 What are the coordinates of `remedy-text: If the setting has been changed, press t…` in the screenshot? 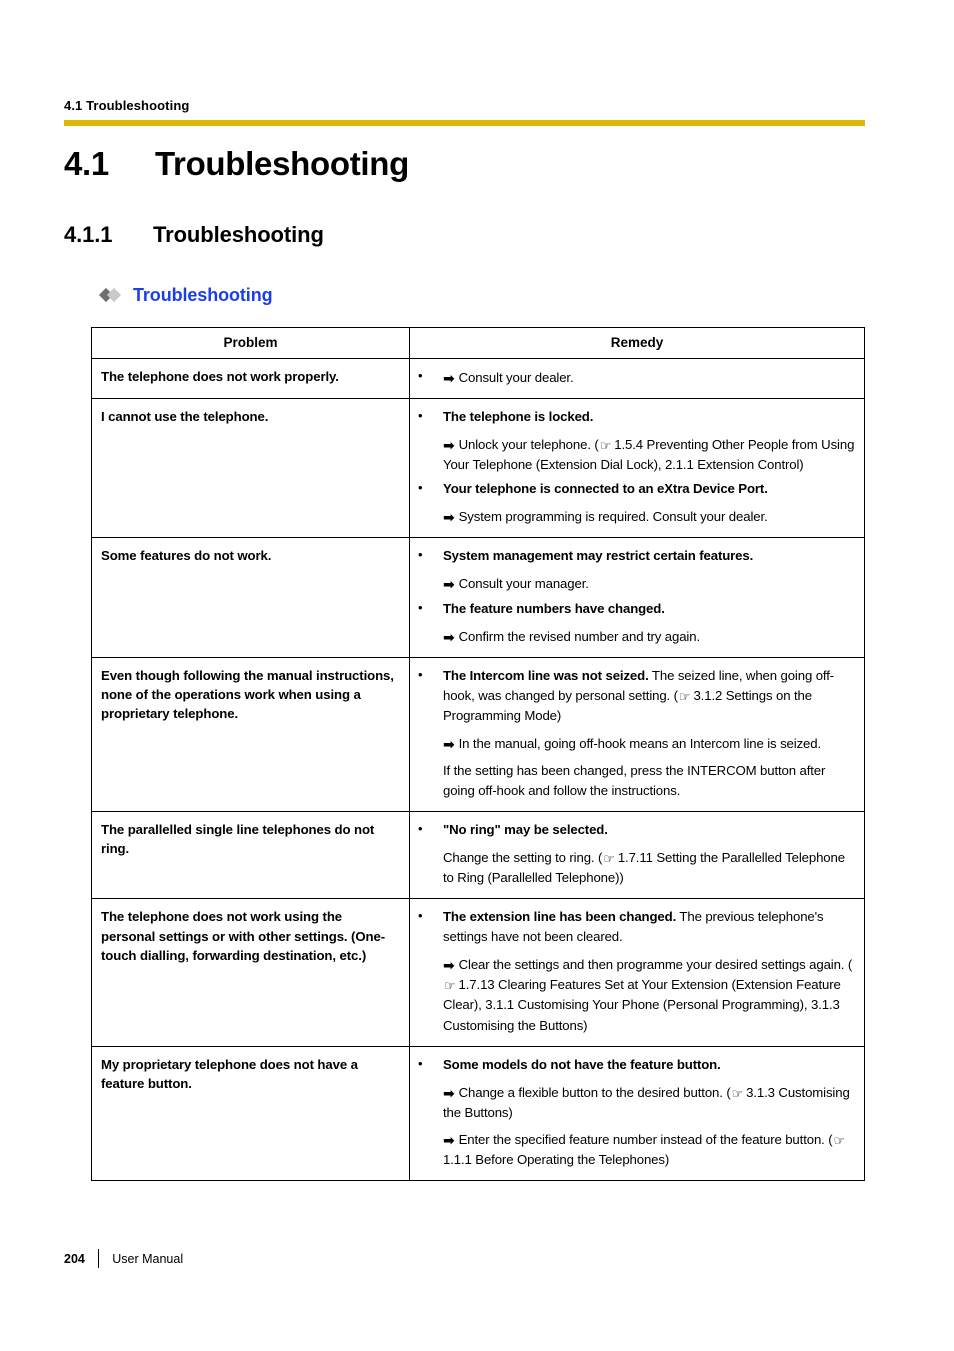 It's located at (634, 780).